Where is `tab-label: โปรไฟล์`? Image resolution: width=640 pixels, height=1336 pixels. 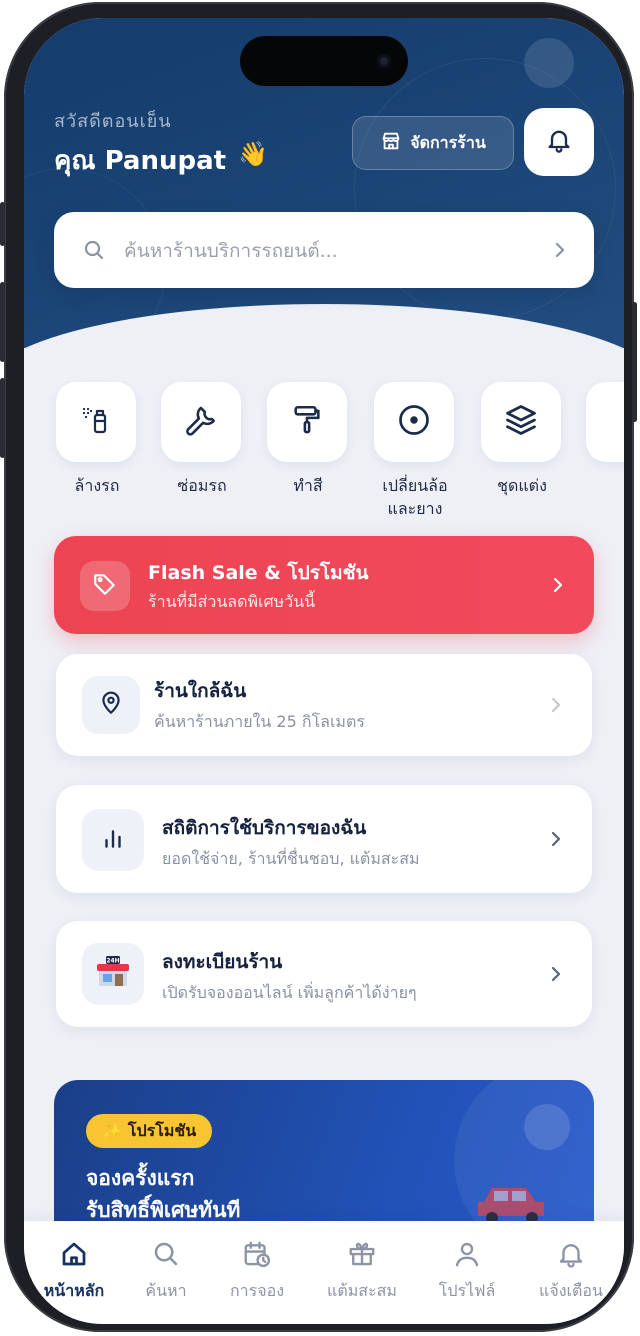
tab-label: โปรไฟล์ is located at coordinates (467, 1290).